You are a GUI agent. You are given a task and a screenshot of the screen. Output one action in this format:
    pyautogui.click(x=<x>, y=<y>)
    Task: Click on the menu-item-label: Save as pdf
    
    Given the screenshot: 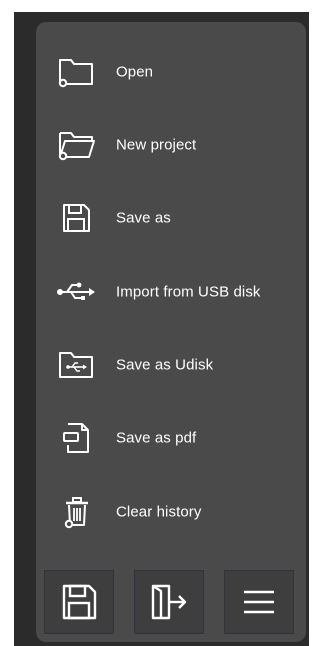 What is the action you would take?
    pyautogui.click(x=156, y=438)
    